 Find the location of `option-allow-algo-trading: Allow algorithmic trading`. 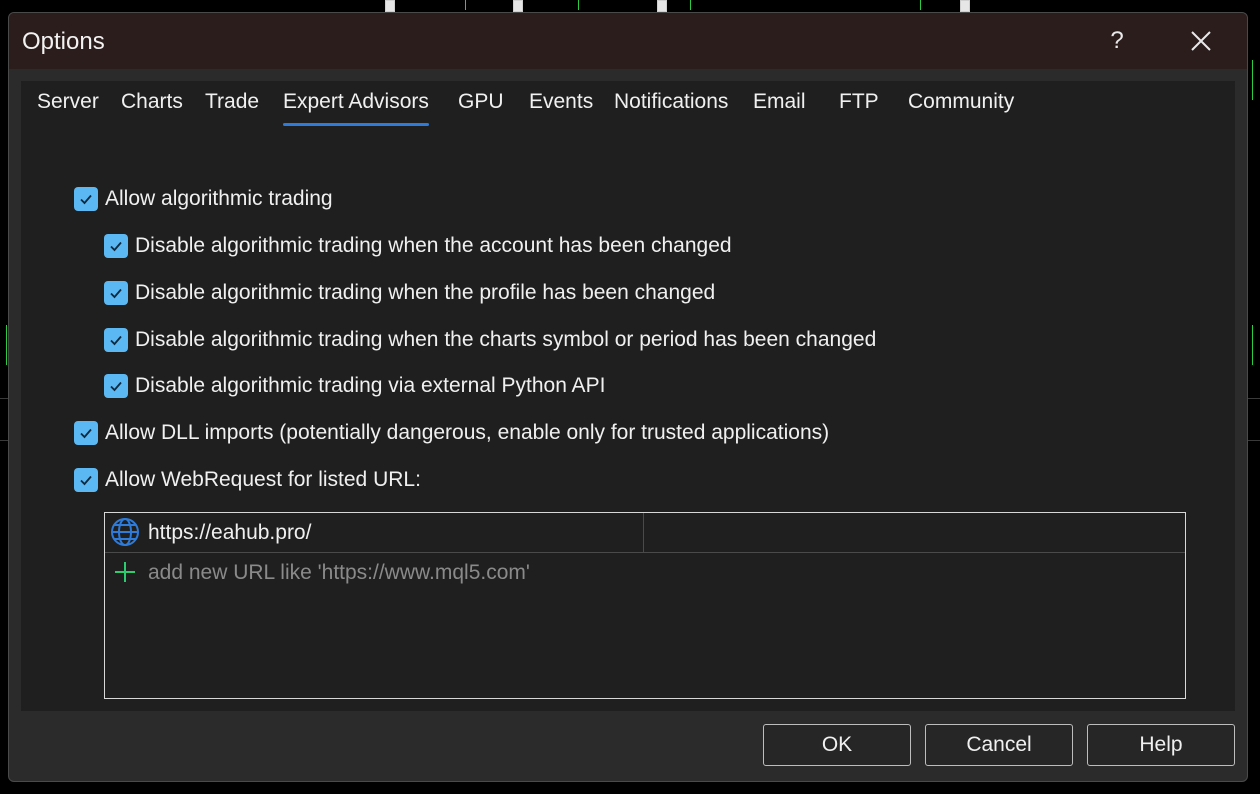

option-allow-algo-trading: Allow algorithmic trading is located at coordinates (203, 199).